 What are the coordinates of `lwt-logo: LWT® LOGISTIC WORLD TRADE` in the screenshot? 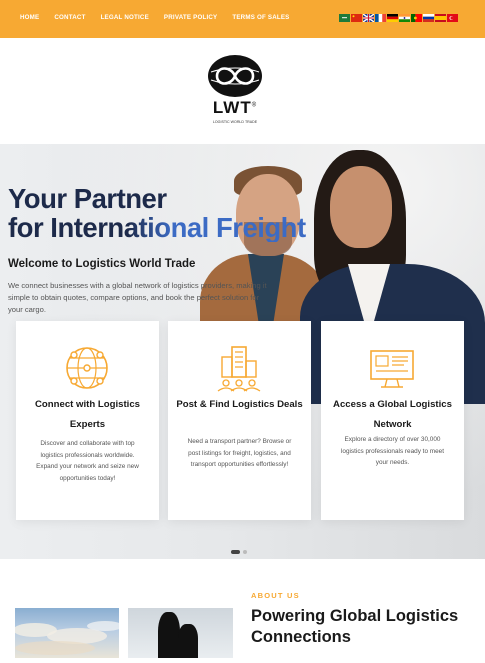 It's located at (235, 92).